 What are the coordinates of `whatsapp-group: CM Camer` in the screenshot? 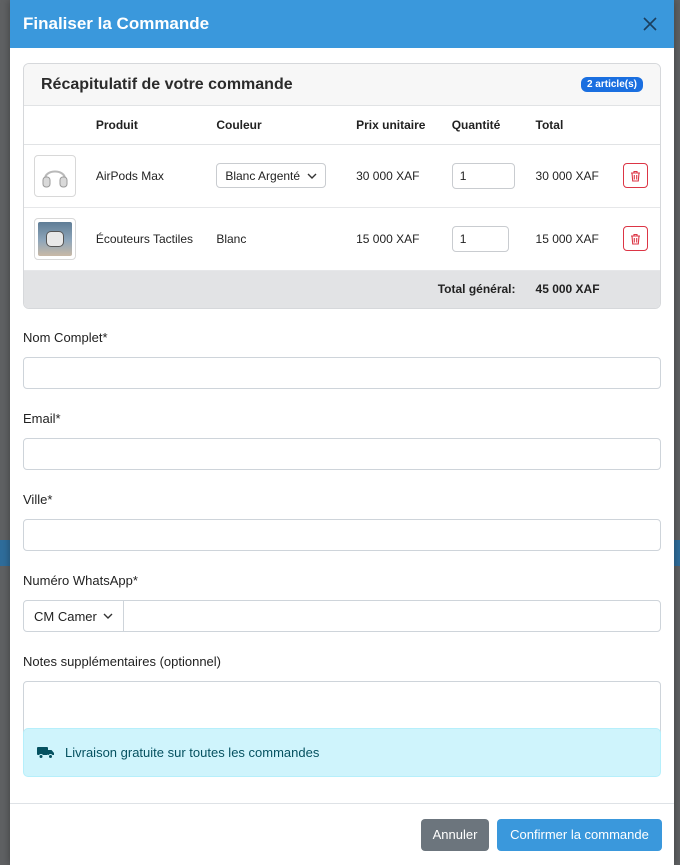 It's located at (342, 616).